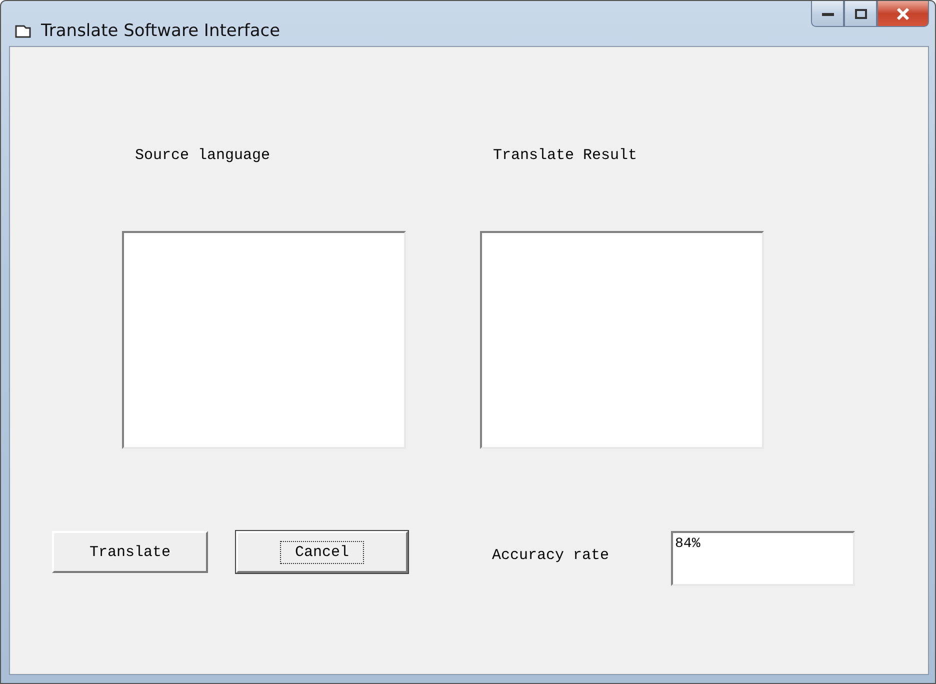  What do you see at coordinates (23, 31) in the screenshot?
I see `app-icon` at bounding box center [23, 31].